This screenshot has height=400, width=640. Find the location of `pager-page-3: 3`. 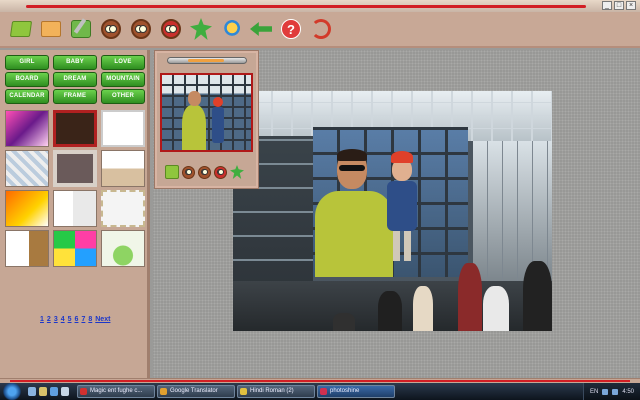

pager-page-3: 3 is located at coordinates (56, 319).